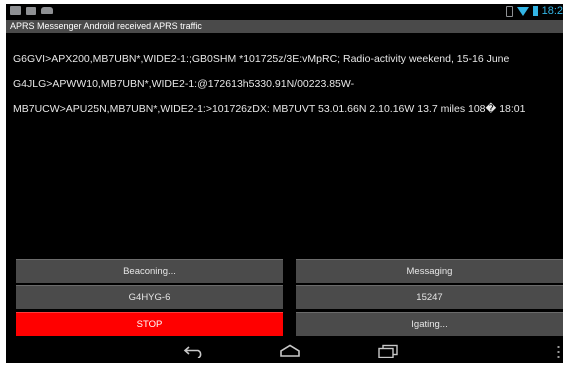 Image resolution: width=569 pixels, height=365 pixels. I want to click on stop-button: STOP, so click(149, 324).